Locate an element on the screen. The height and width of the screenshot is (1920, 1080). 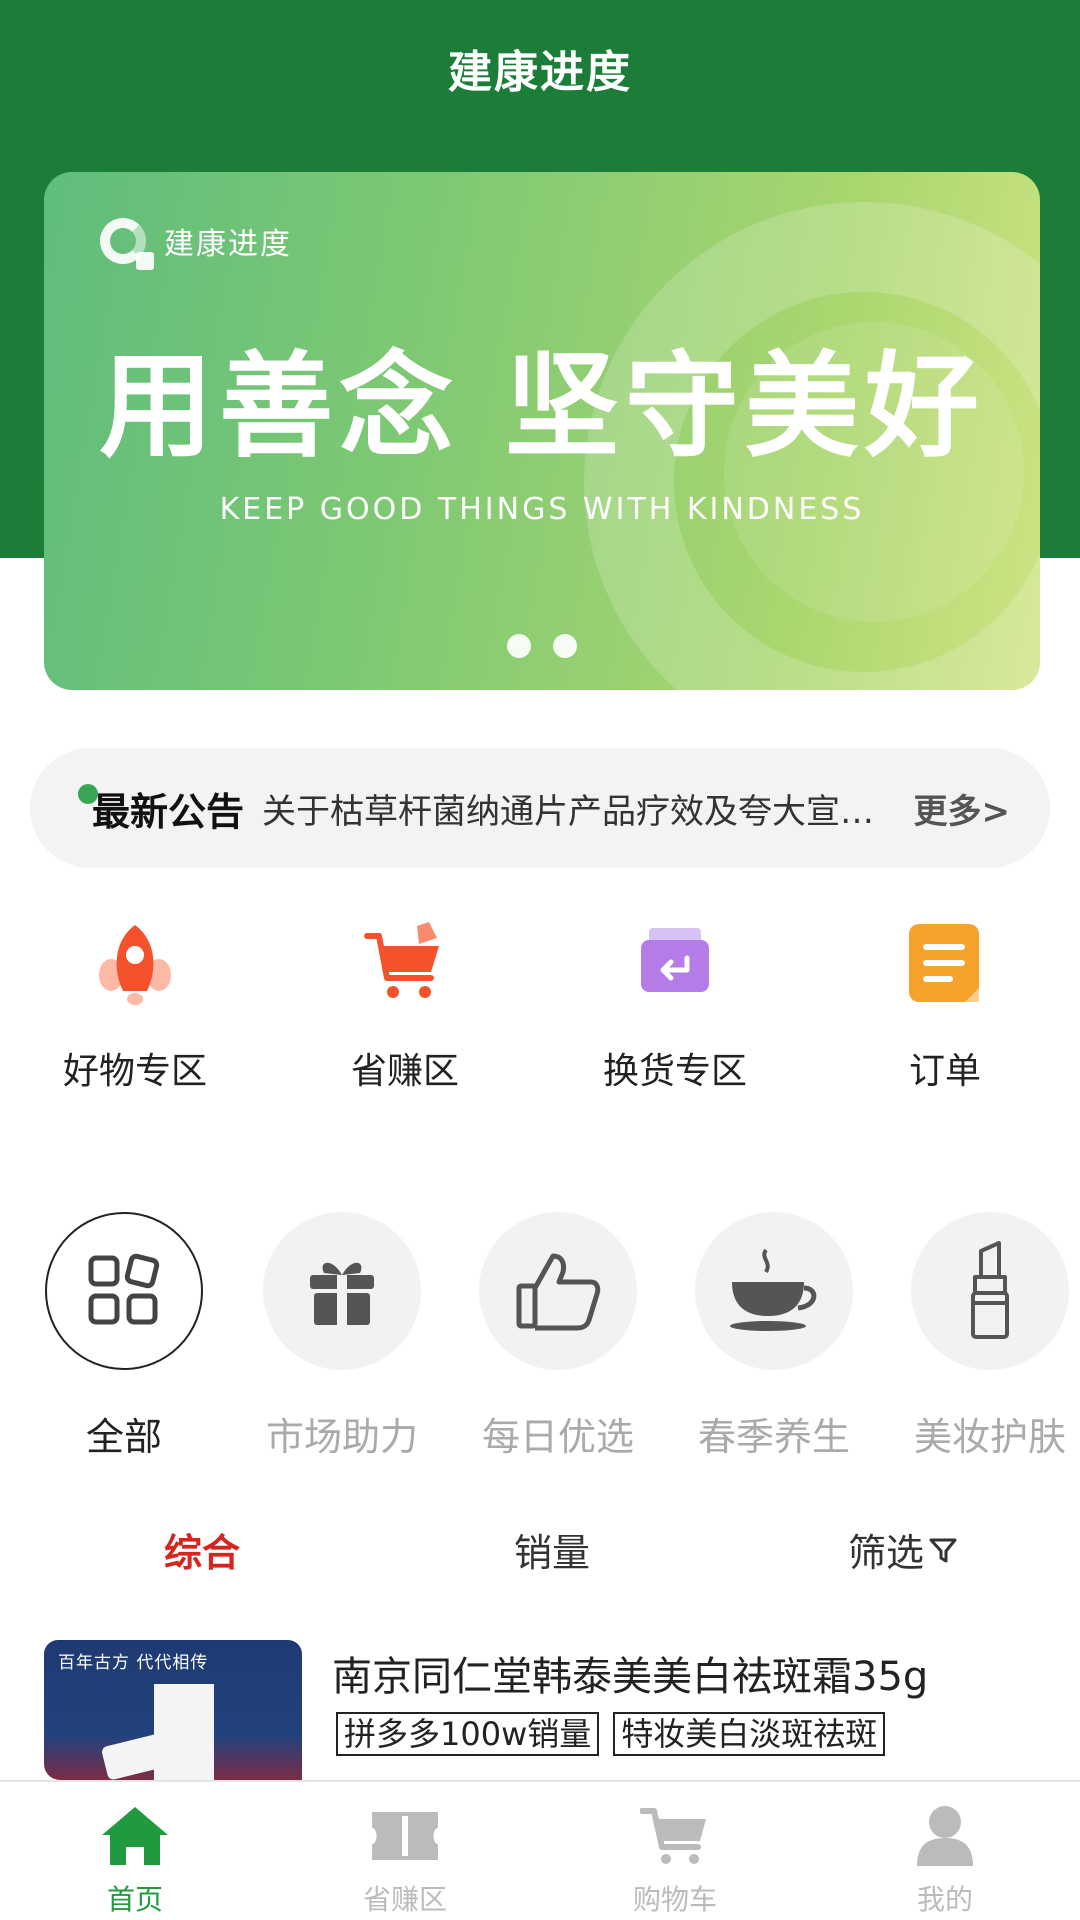
notice-more-link: 更多> is located at coordinates (962, 808).